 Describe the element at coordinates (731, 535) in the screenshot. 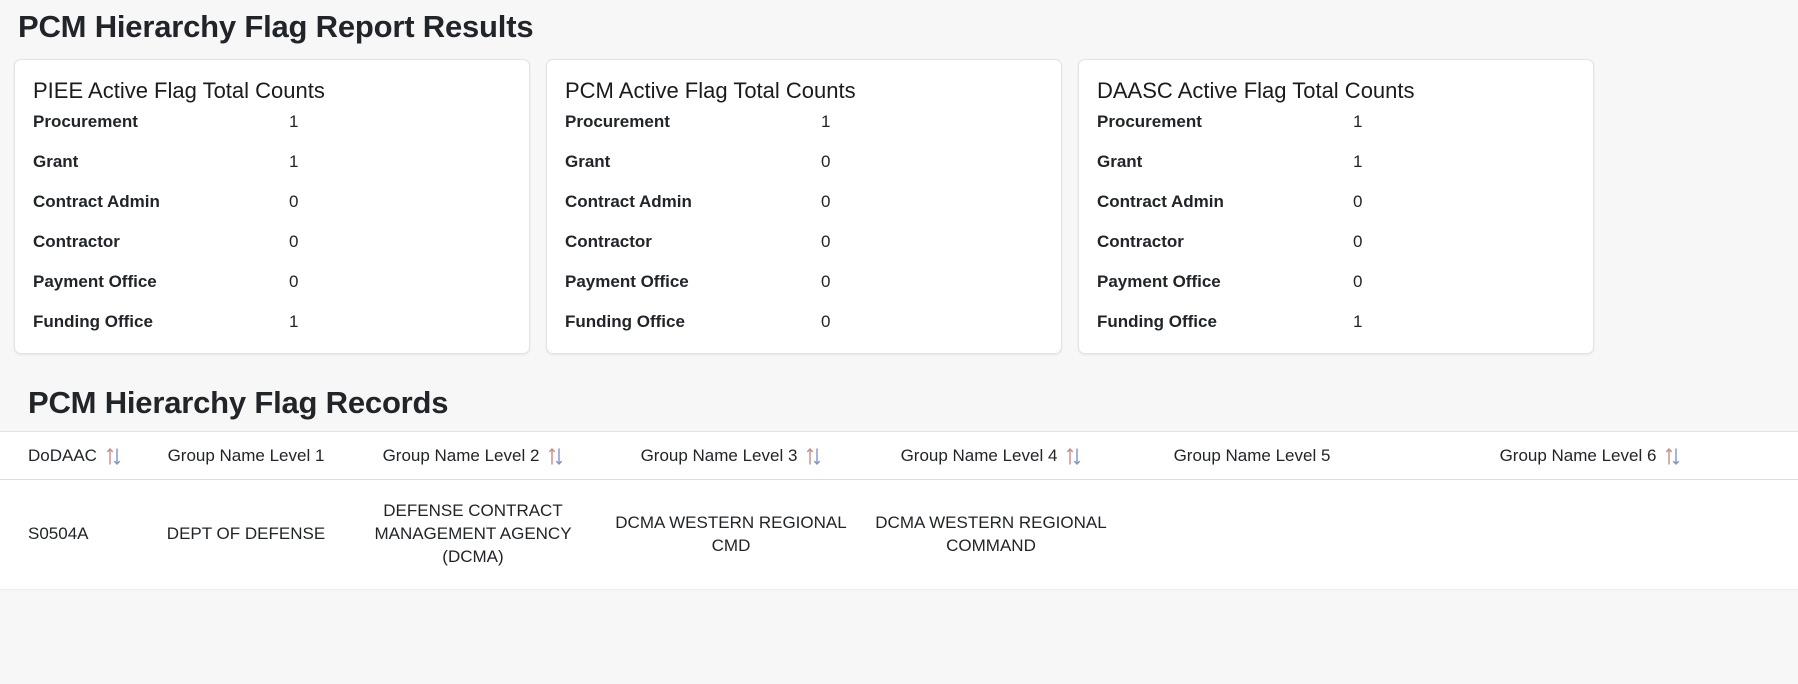

I see `cell-group-name-level-3: DCMA WESTERN REGIONAL CMD` at that location.